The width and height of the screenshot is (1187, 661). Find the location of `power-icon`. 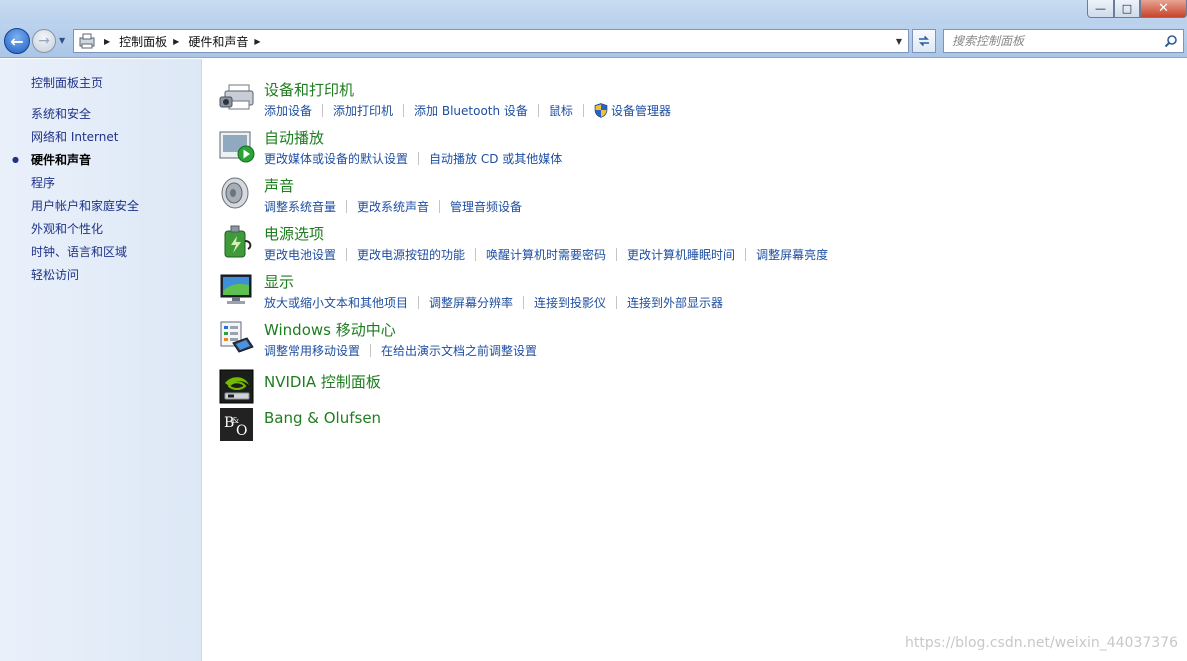

power-icon is located at coordinates (237, 241).